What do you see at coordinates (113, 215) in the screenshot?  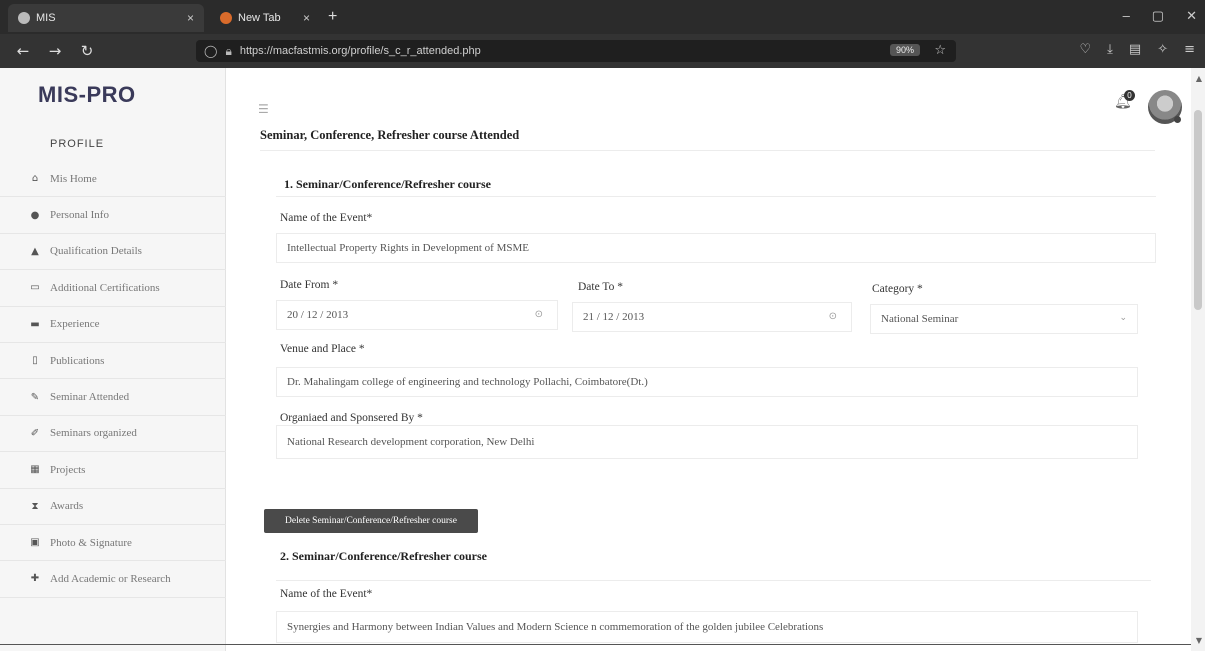 I see `sidebar-item-personal-info: ● Personal Info` at bounding box center [113, 215].